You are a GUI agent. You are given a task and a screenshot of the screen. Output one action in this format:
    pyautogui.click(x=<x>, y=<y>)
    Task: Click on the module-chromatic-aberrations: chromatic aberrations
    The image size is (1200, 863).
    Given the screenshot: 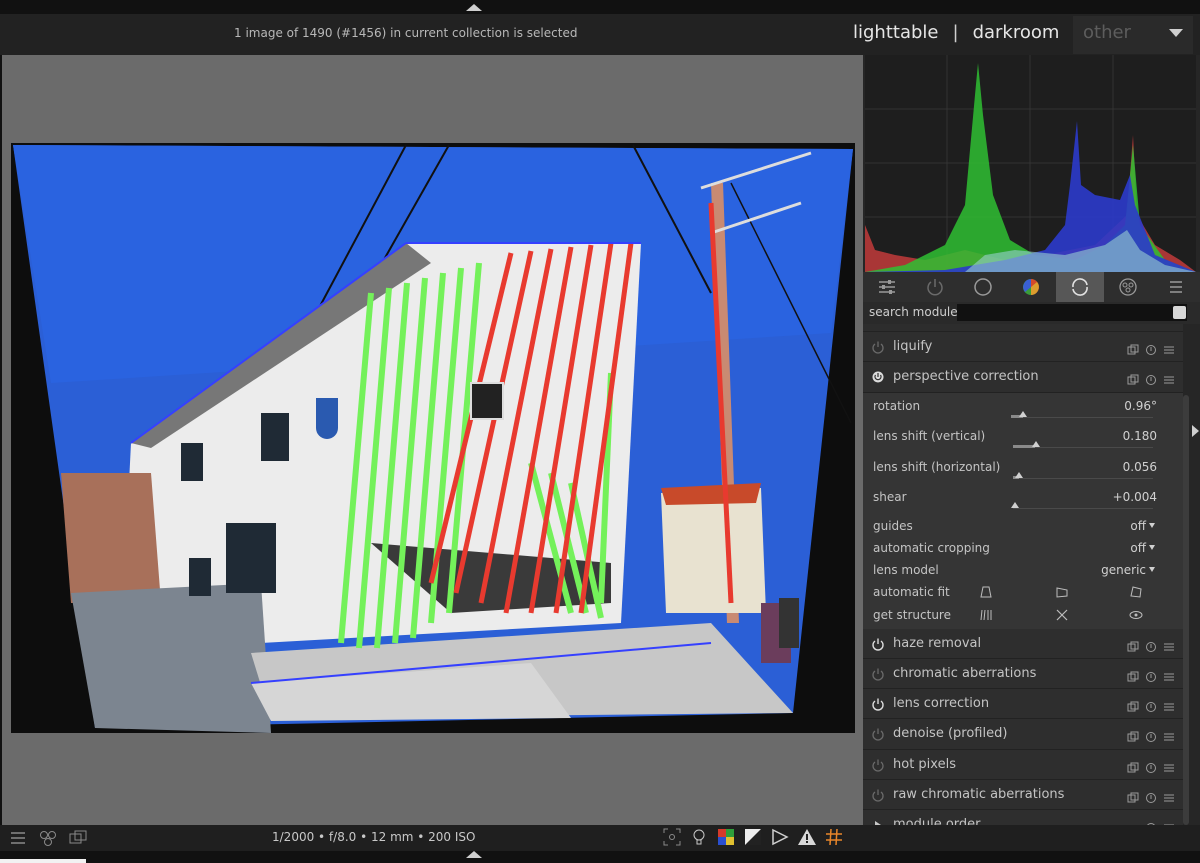 What is the action you would take?
    pyautogui.click(x=1023, y=674)
    